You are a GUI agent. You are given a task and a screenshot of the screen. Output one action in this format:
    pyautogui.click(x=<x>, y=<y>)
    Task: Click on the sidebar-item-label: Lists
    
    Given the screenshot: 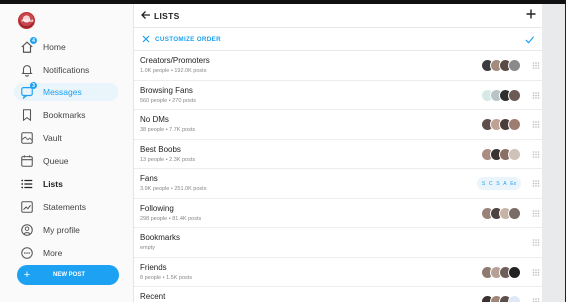 What is the action you would take?
    pyautogui.click(x=53, y=184)
    